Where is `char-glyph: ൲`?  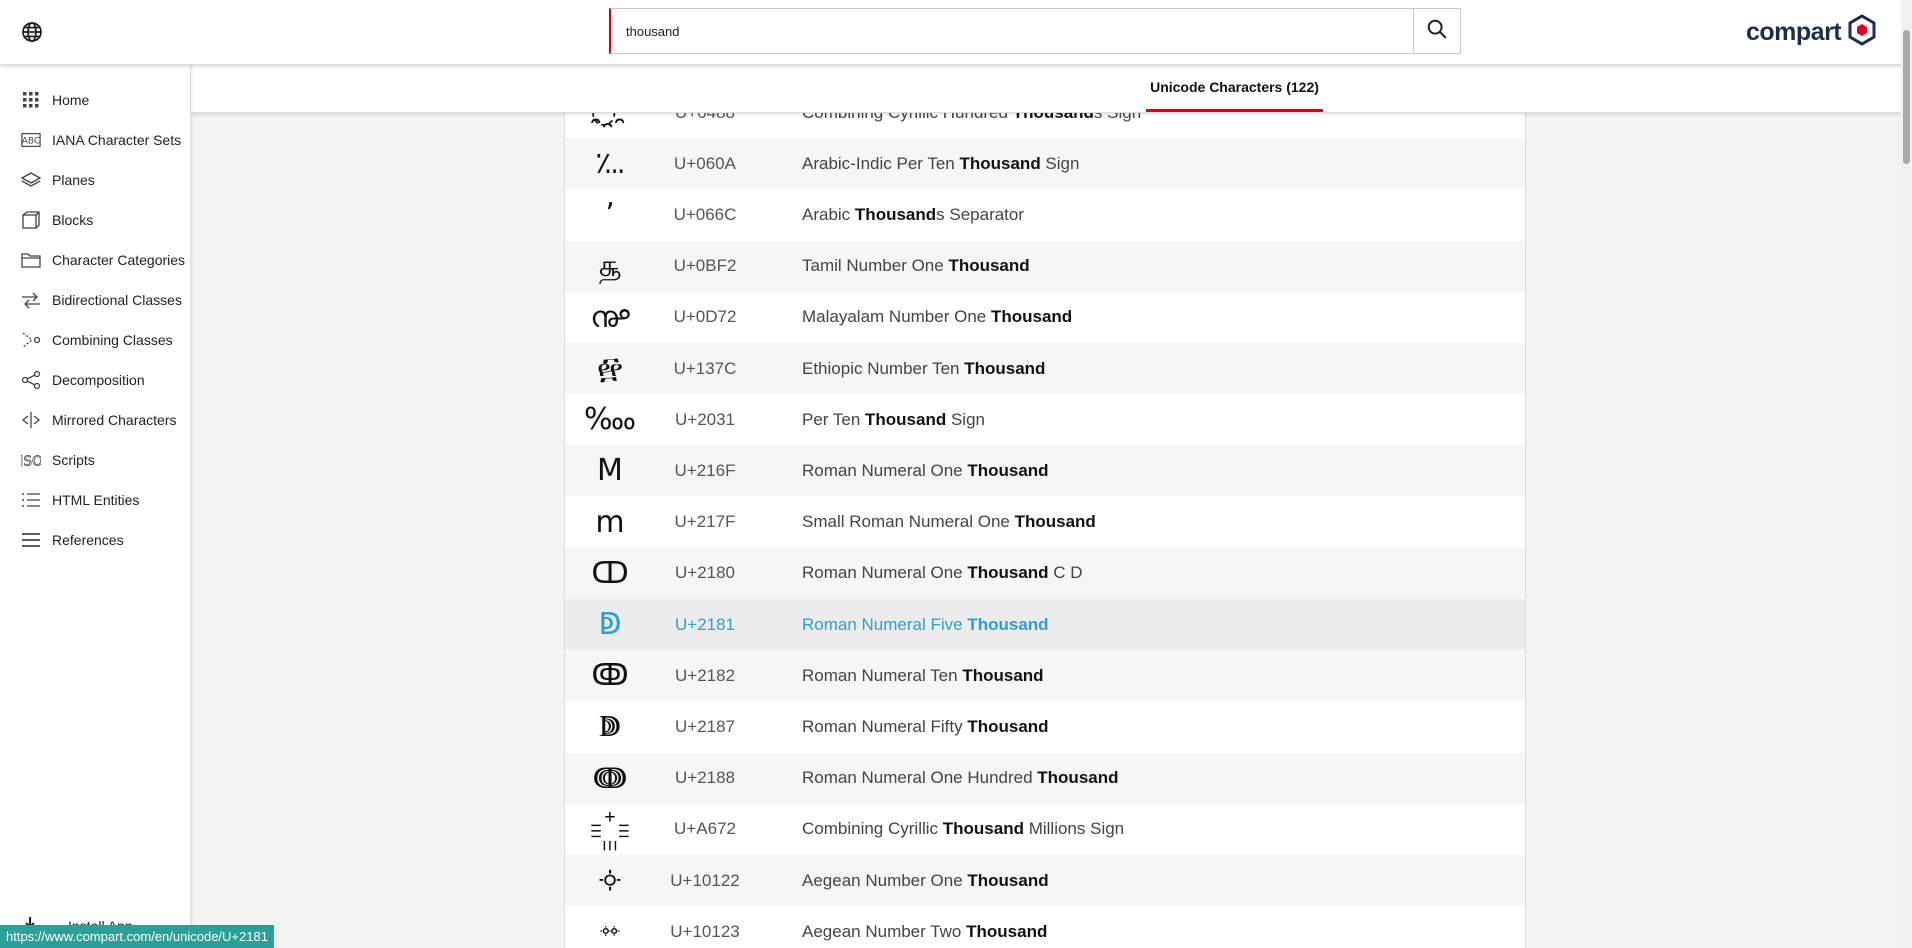
char-glyph: ൲ is located at coordinates (610, 317).